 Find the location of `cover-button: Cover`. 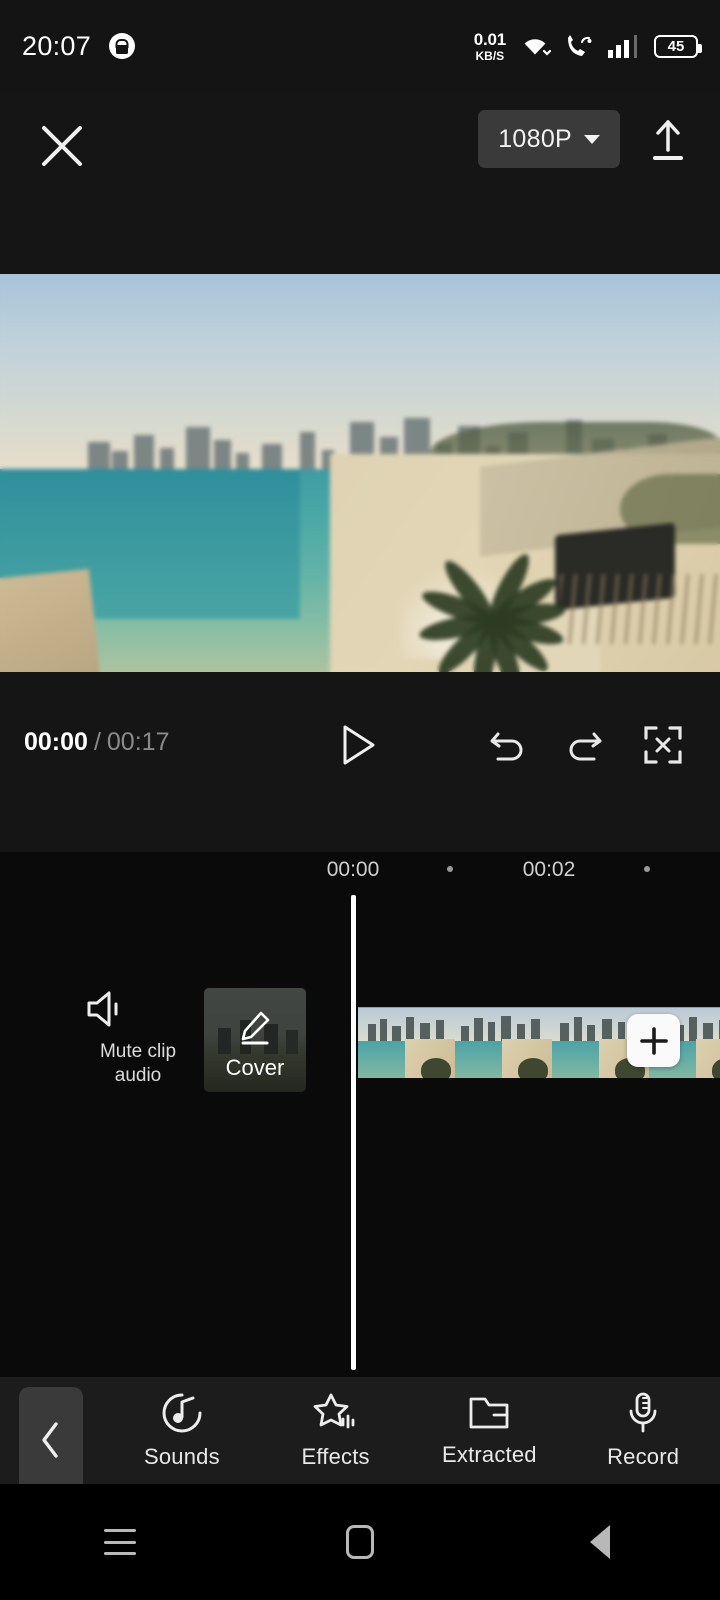

cover-button: Cover is located at coordinates (255, 1040).